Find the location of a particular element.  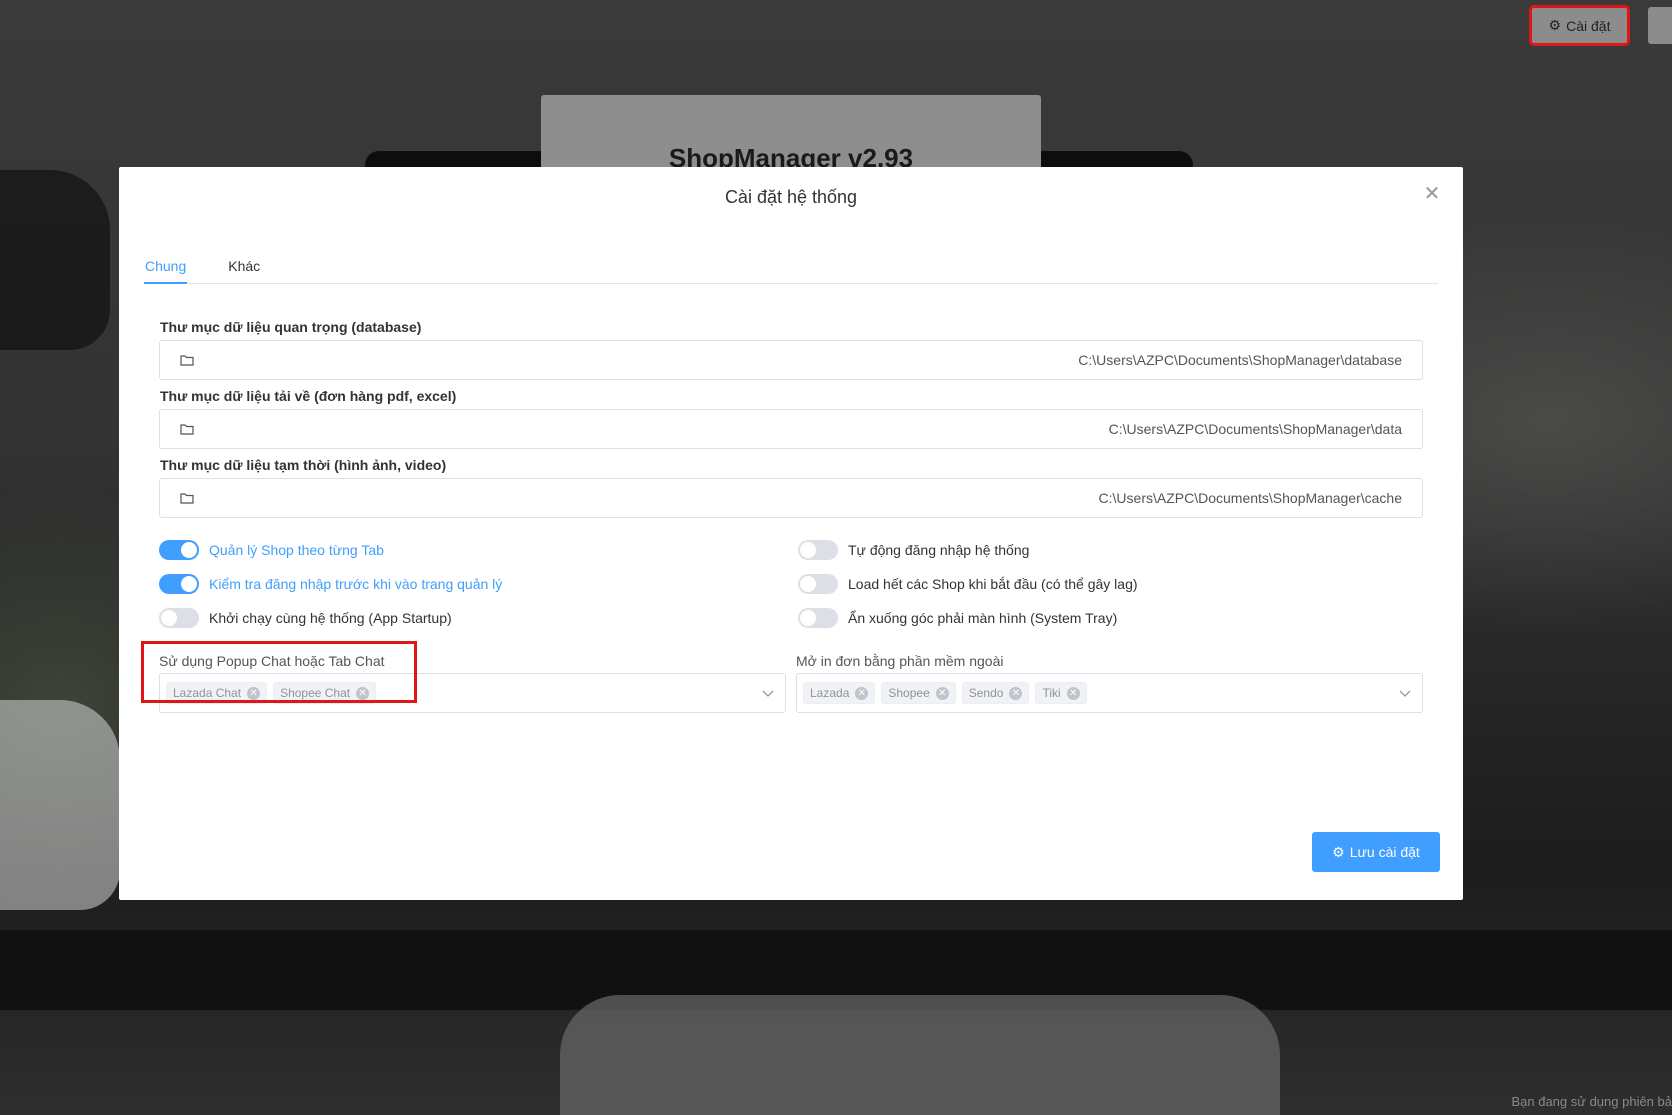

startup-switch is located at coordinates (179, 618).